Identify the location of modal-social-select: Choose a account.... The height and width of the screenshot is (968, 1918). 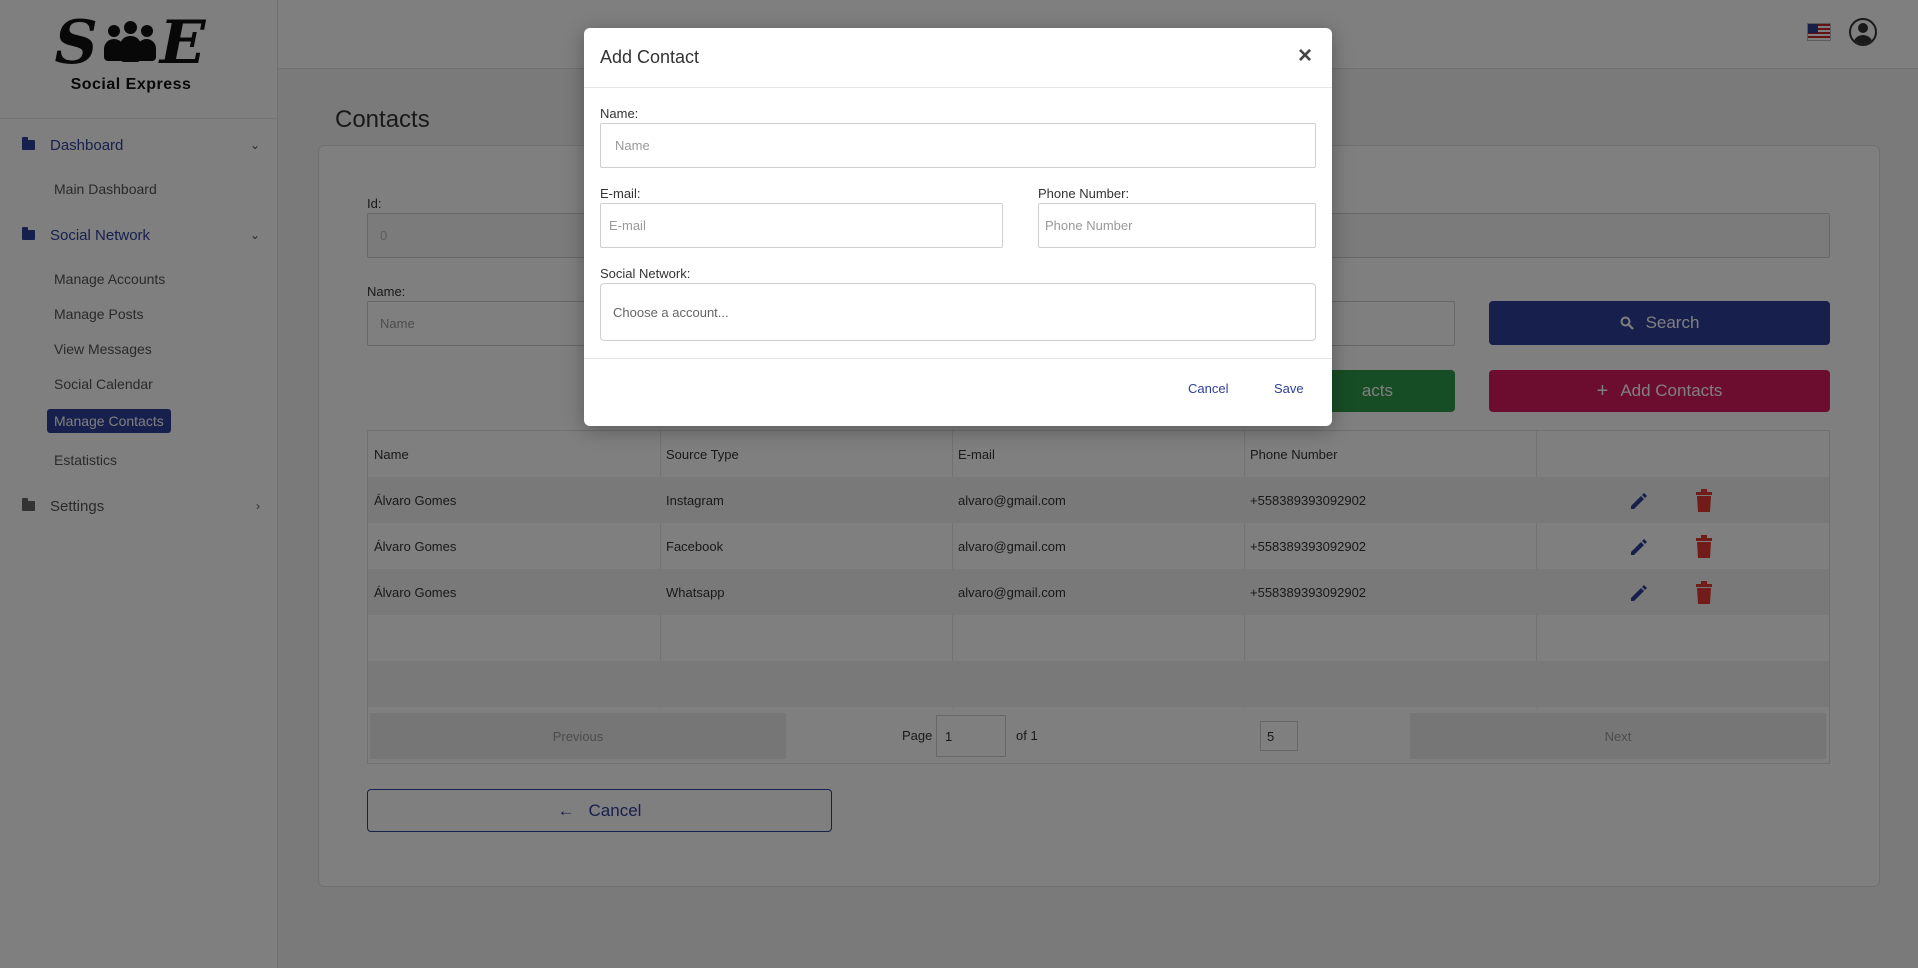
(958, 312).